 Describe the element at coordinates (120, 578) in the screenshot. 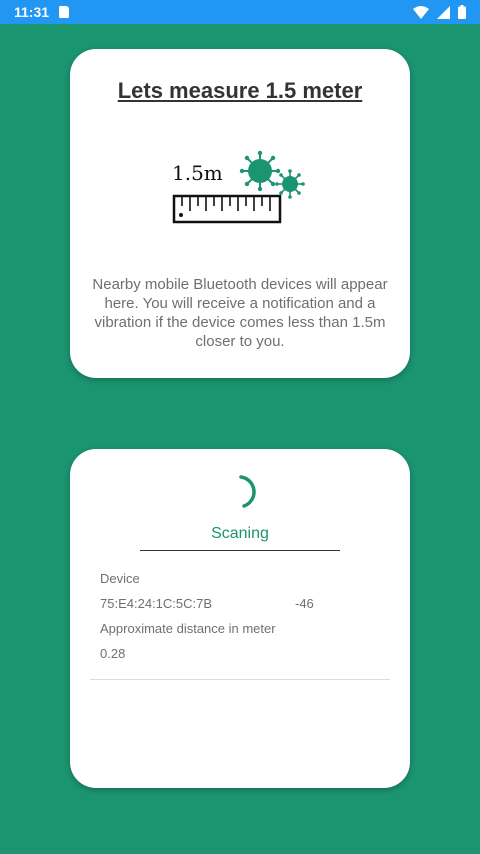

I see `device-label: Device` at that location.